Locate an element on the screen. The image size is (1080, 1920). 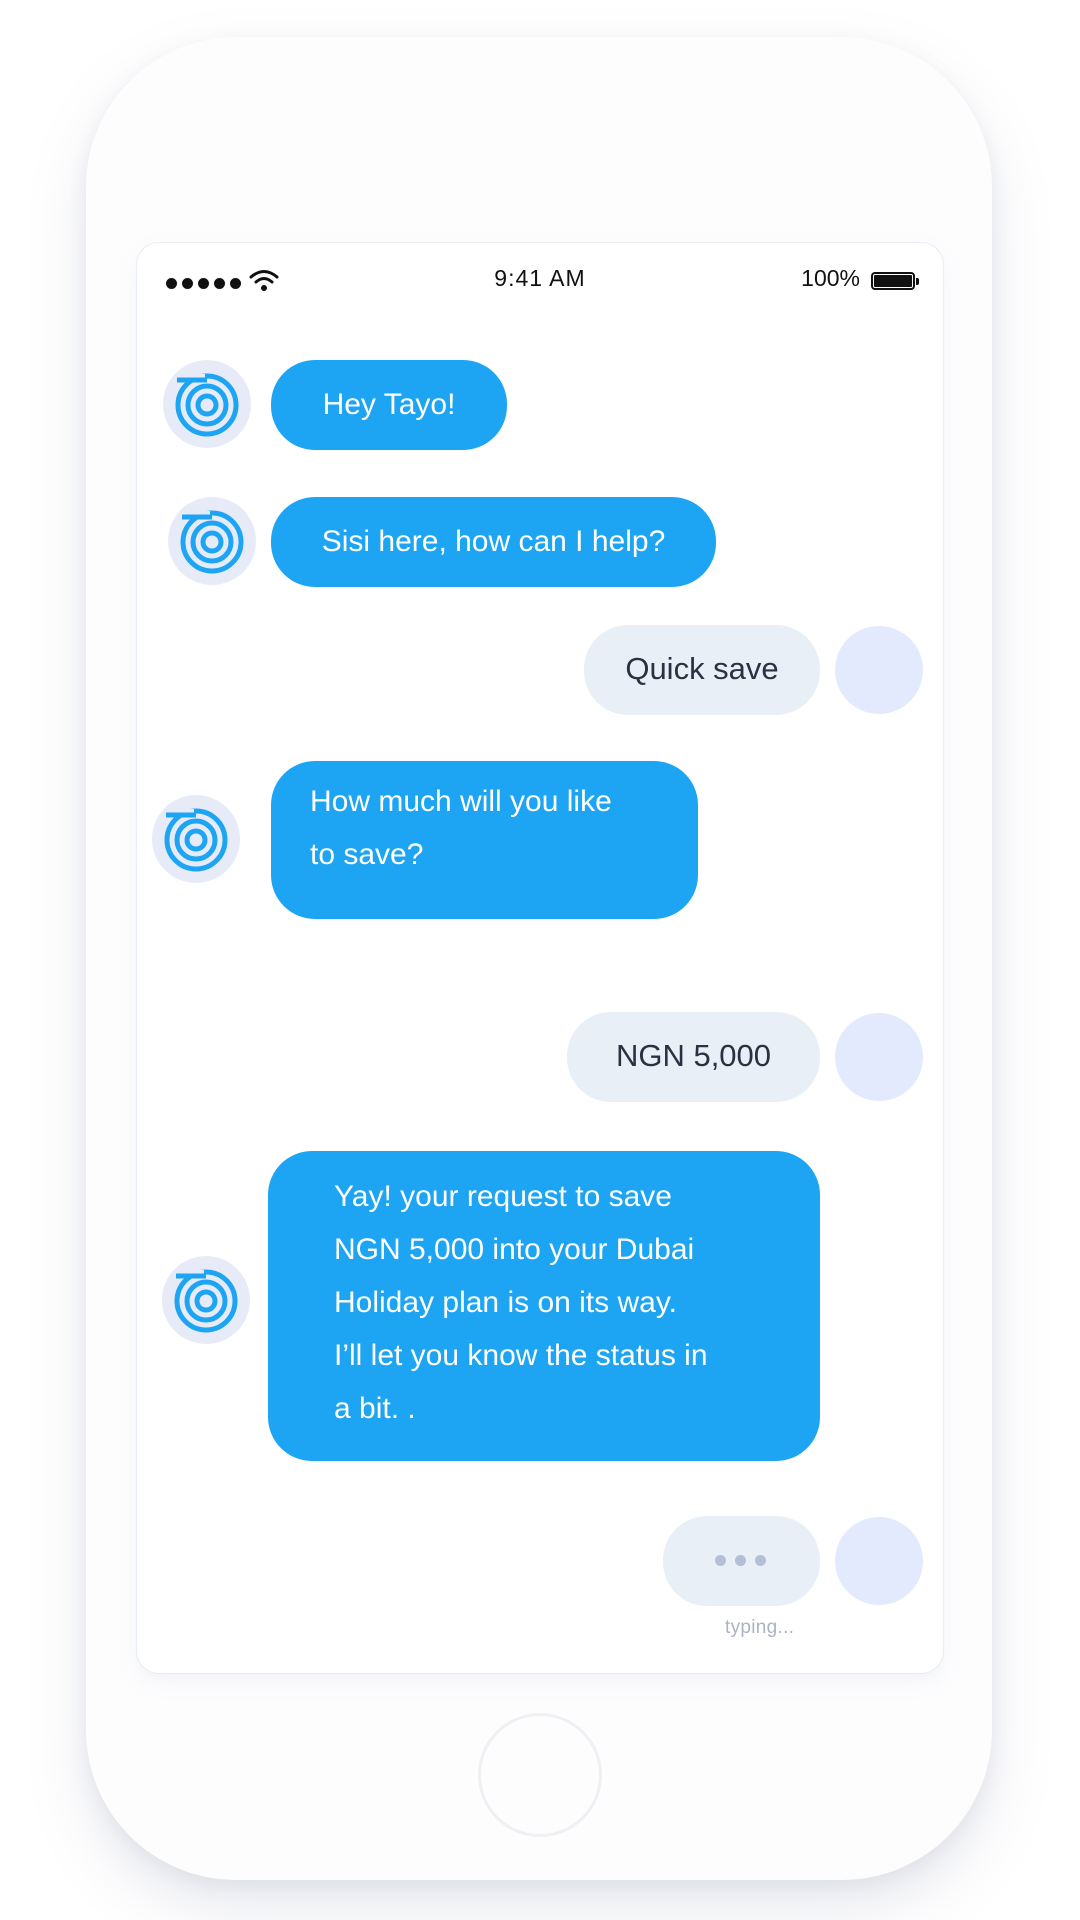
typing-bubble is located at coordinates (741, 1561).